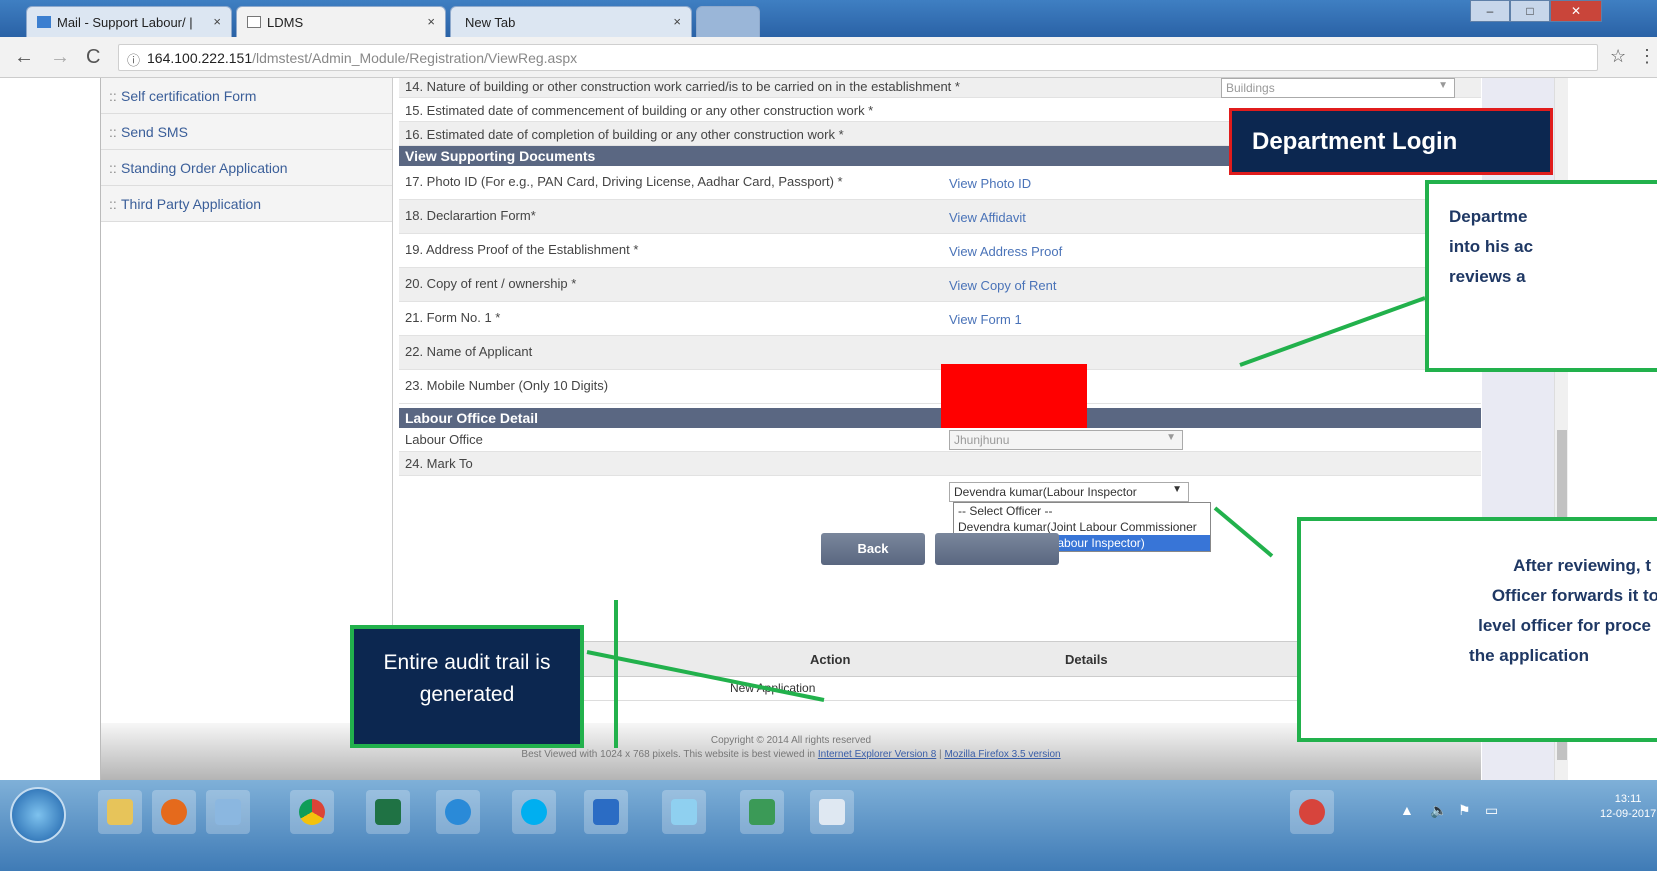 Image resolution: width=1657 pixels, height=871 pixels. What do you see at coordinates (1628, 807) in the screenshot?
I see `system-clock: 13:11 12-09-2017` at bounding box center [1628, 807].